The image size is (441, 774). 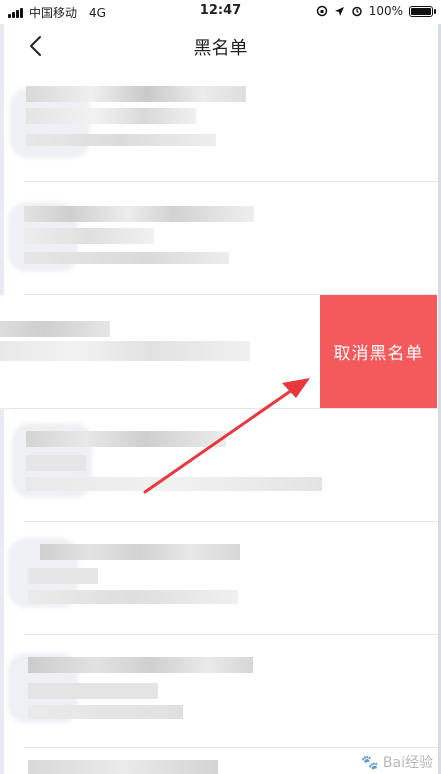 I want to click on rotation-lock-icon, so click(x=321, y=11).